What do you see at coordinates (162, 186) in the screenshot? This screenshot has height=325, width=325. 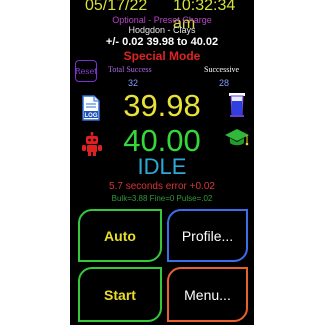 I see `timing-error-line: 5.7 seconds error +0.02` at bounding box center [162, 186].